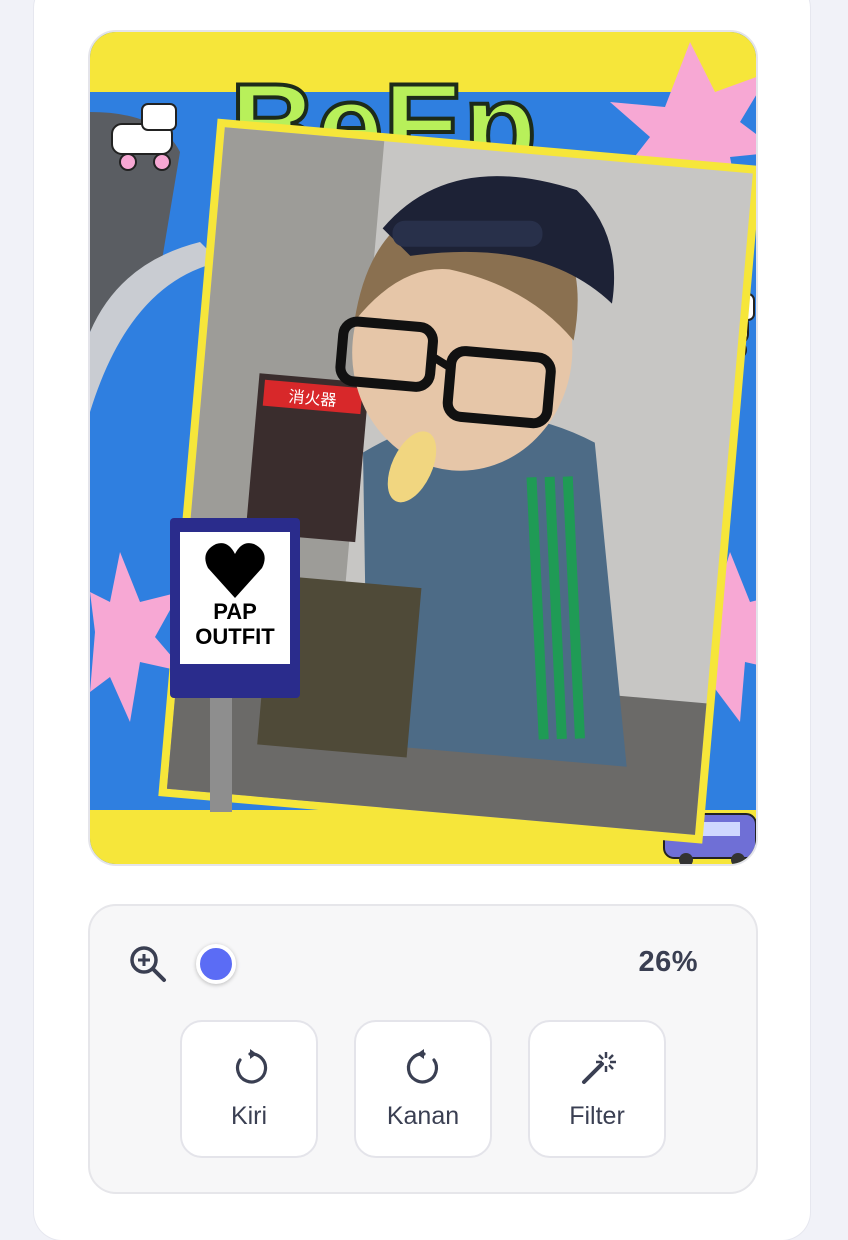  Describe the element at coordinates (423, 1089) in the screenshot. I see `rotate-right-button: Kanan` at that location.